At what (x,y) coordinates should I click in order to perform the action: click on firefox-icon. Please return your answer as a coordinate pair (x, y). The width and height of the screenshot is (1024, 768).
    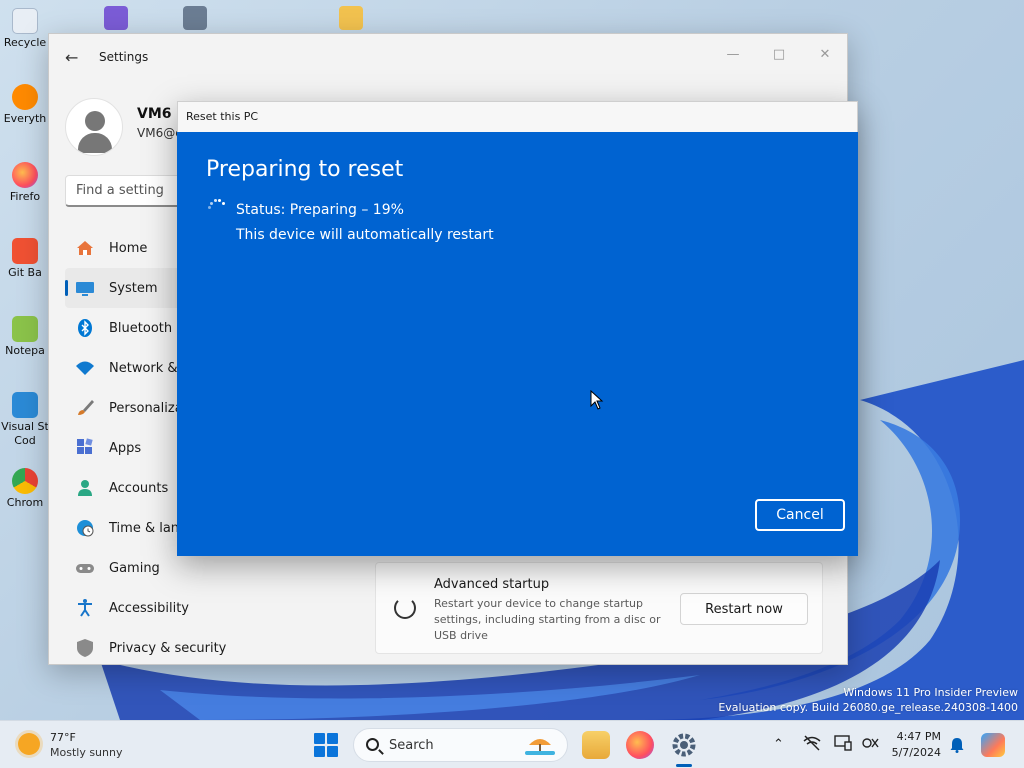
    Looking at the image, I should click on (25, 175).